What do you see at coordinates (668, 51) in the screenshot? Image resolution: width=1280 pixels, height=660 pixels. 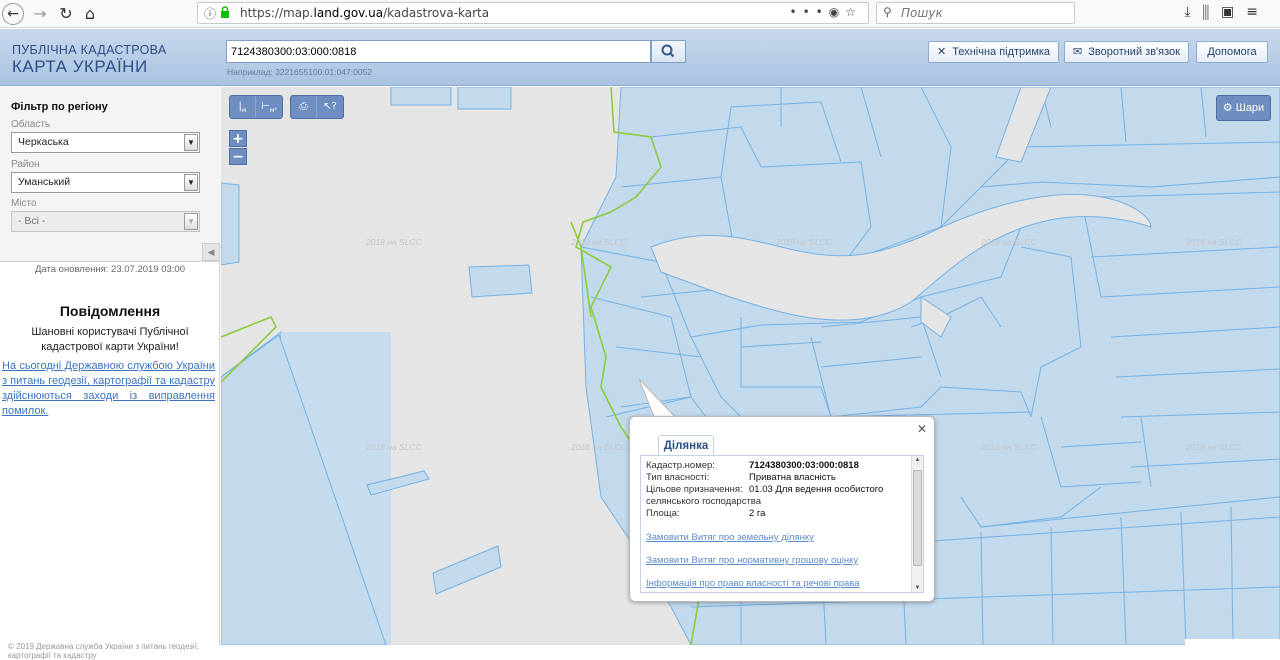 I see `cadastral-search-button` at bounding box center [668, 51].